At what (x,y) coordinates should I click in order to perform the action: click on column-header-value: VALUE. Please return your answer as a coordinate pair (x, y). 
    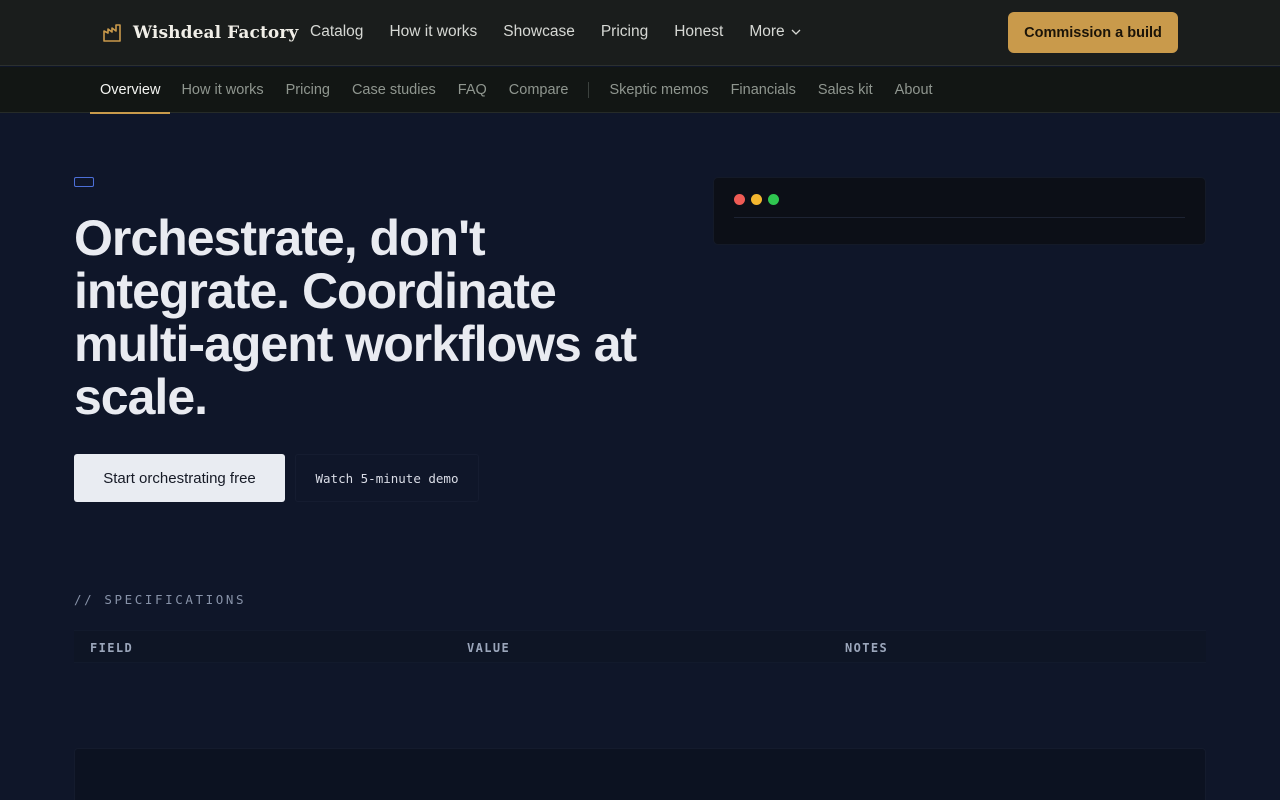
    Looking at the image, I should click on (489, 648).